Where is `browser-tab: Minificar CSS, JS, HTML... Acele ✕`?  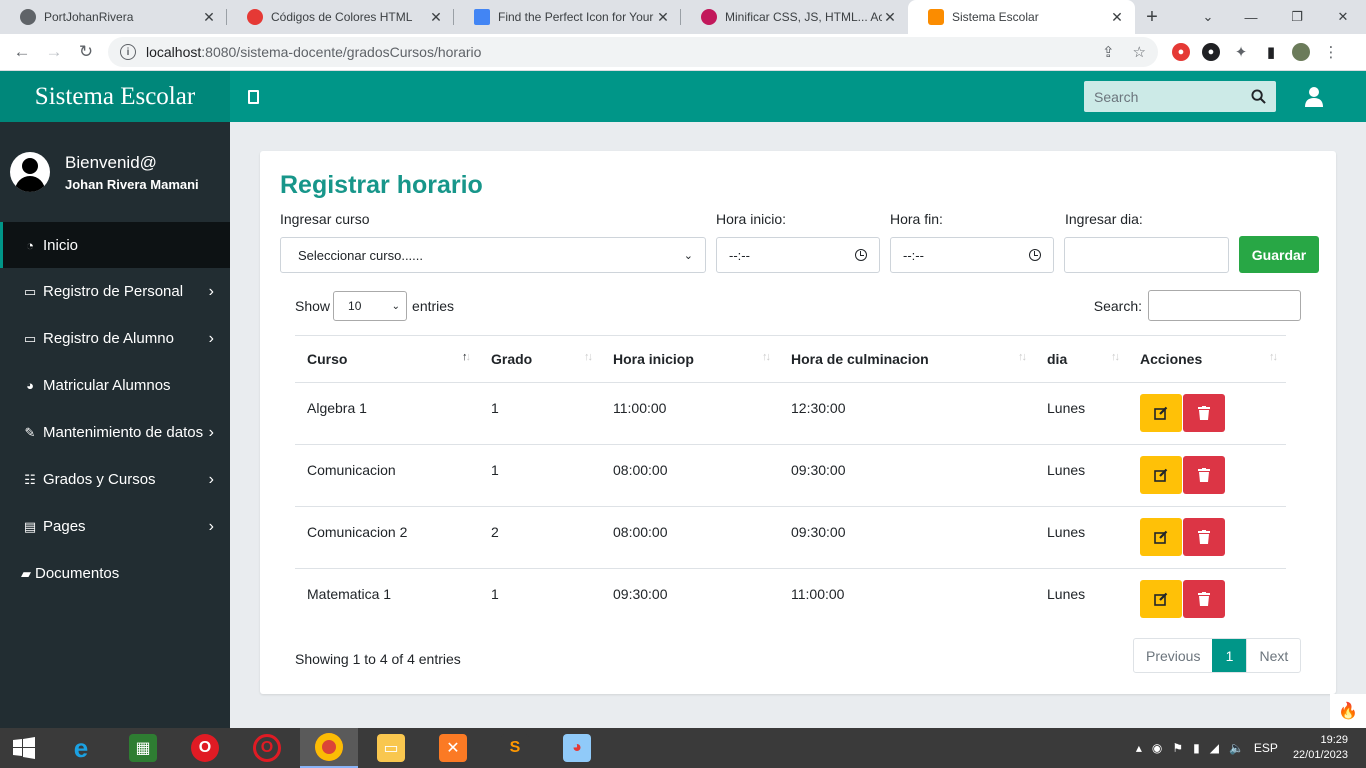
browser-tab: Minificar CSS, JS, HTML... Acele ✕ is located at coordinates (794, 17).